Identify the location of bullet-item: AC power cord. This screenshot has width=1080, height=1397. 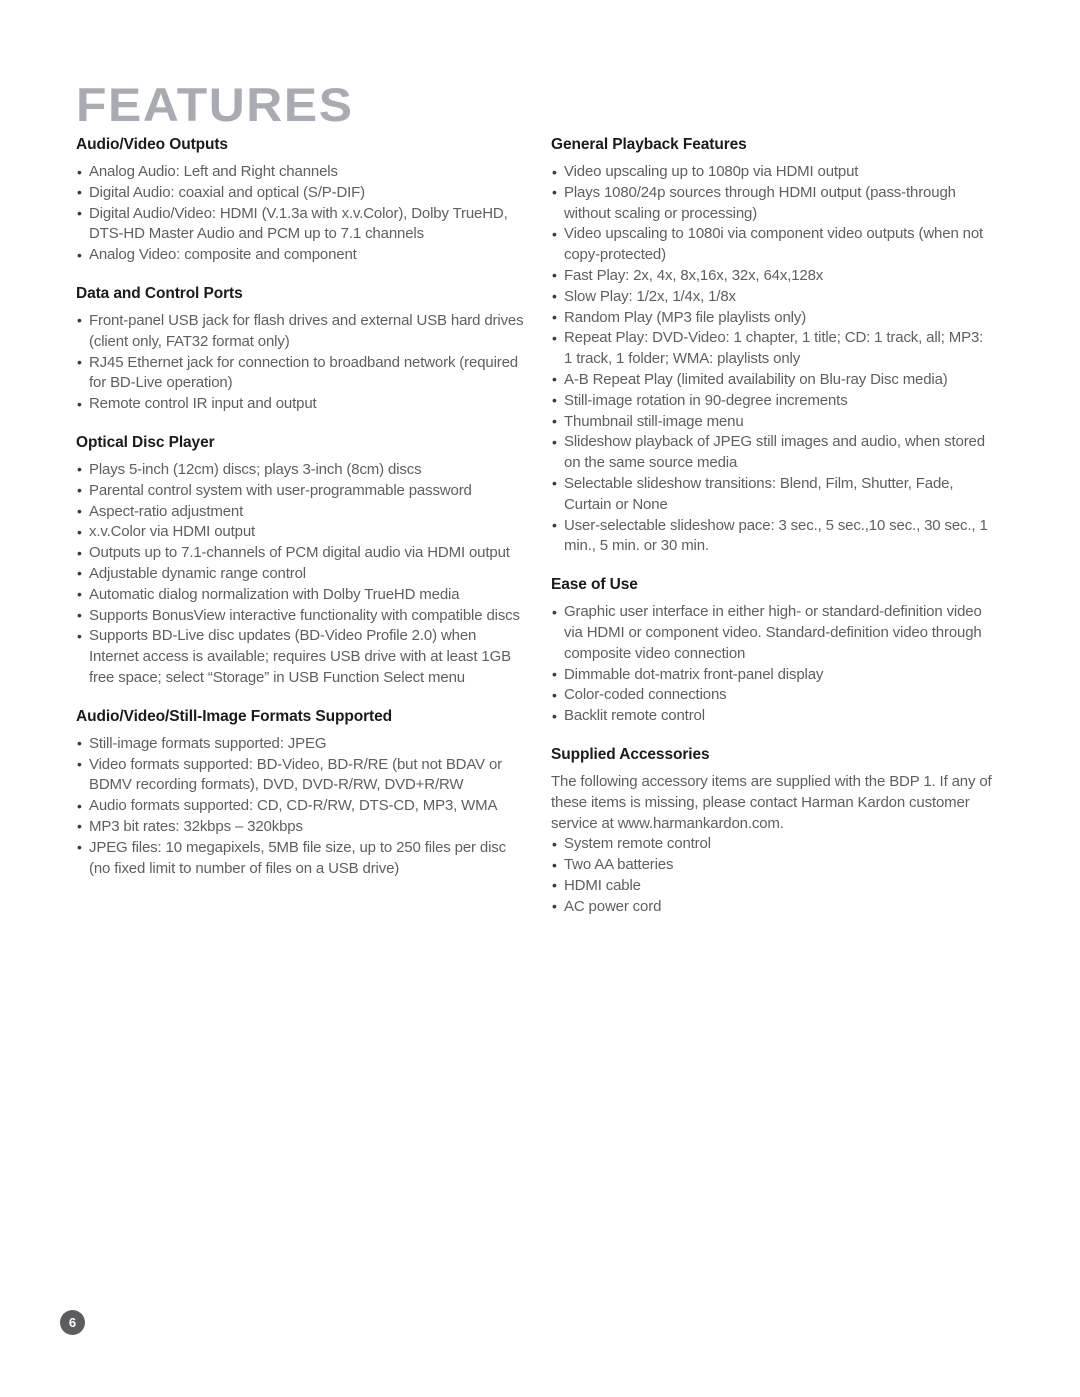
(772, 907).